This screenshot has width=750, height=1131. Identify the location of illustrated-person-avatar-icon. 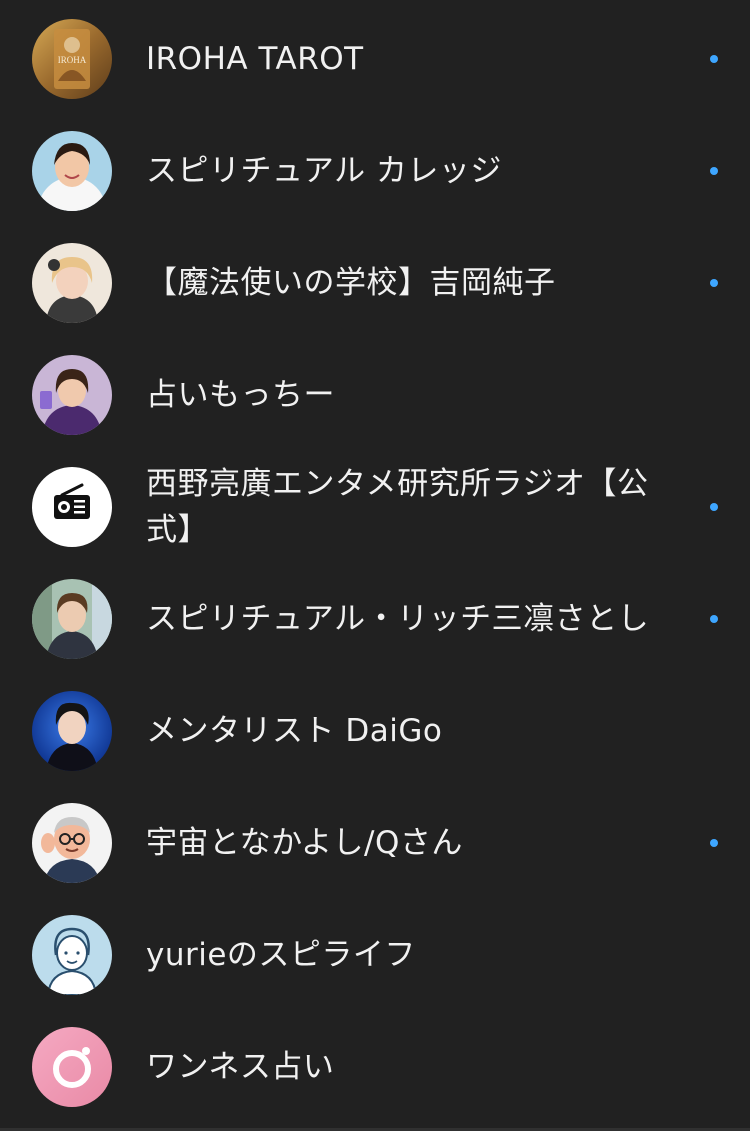
(72, 955).